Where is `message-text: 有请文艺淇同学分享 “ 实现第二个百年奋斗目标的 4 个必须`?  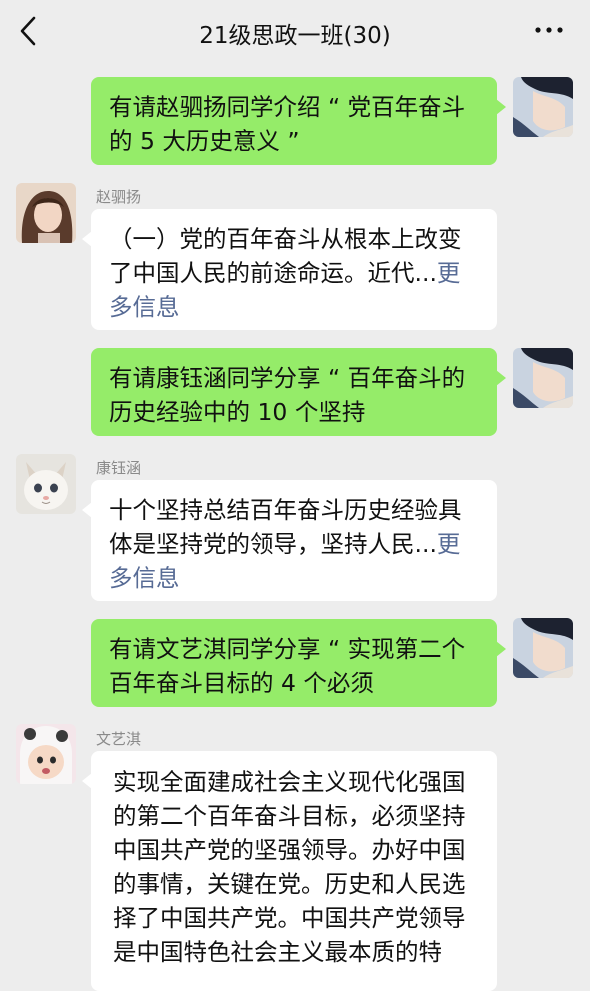 message-text: 有请文艺淇同学分享 “ 实现第二个百年奋斗目标的 4 个必须 is located at coordinates (287, 666).